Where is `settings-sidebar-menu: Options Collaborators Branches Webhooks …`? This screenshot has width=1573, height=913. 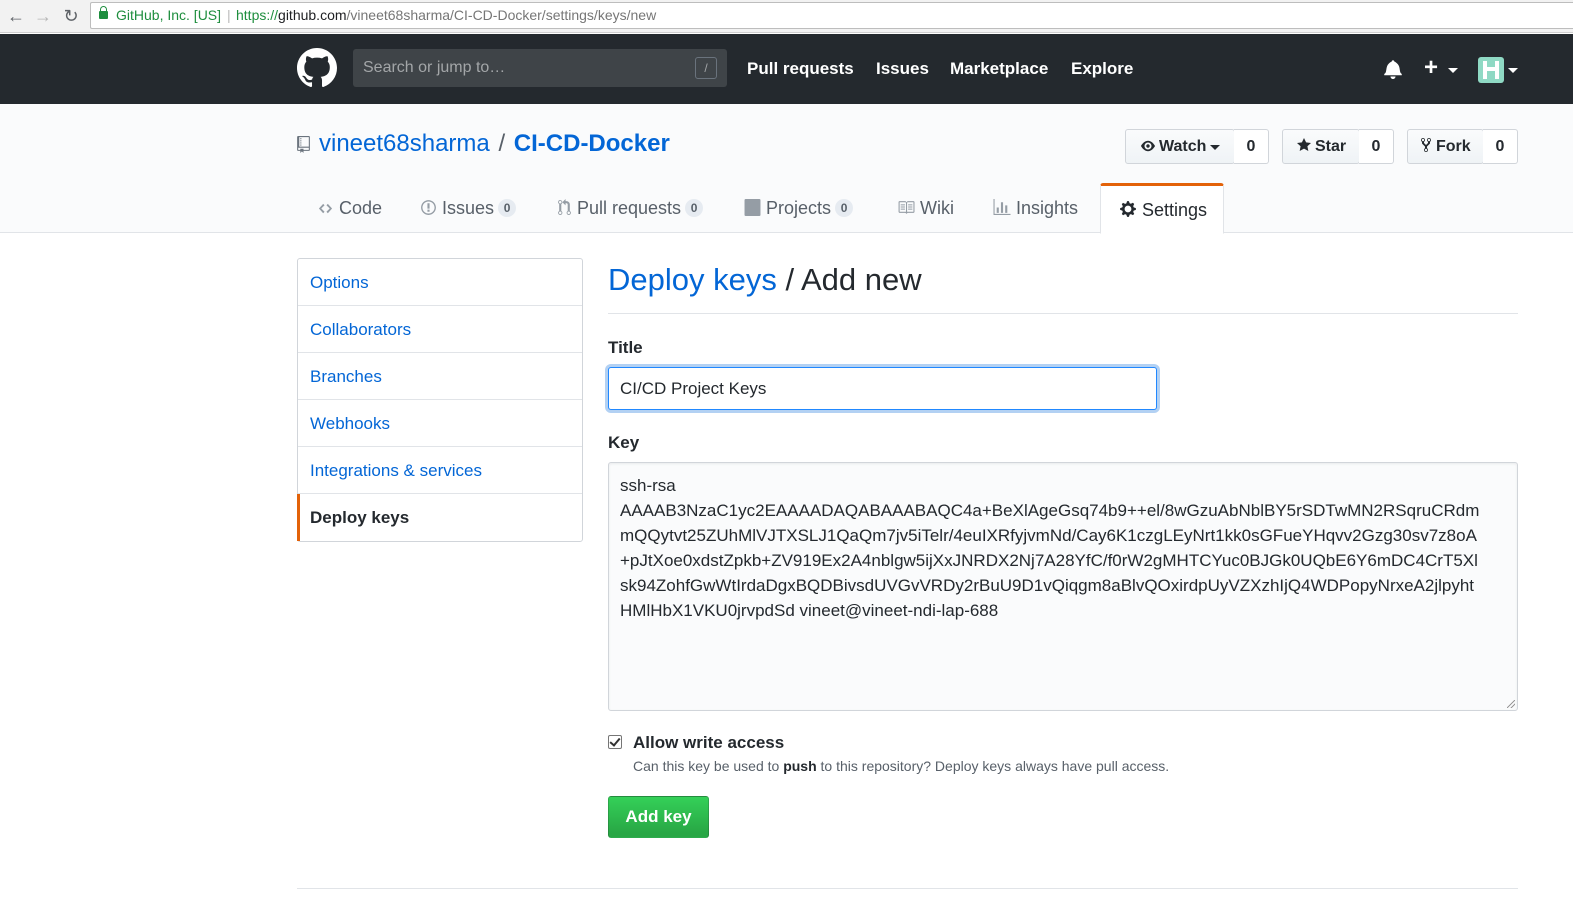 settings-sidebar-menu: Options Collaborators Branches Webhooks … is located at coordinates (440, 400).